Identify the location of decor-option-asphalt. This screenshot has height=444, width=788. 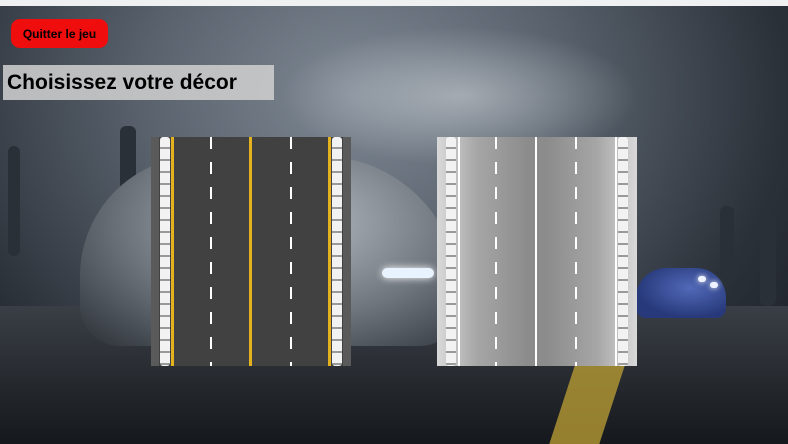
(251, 251).